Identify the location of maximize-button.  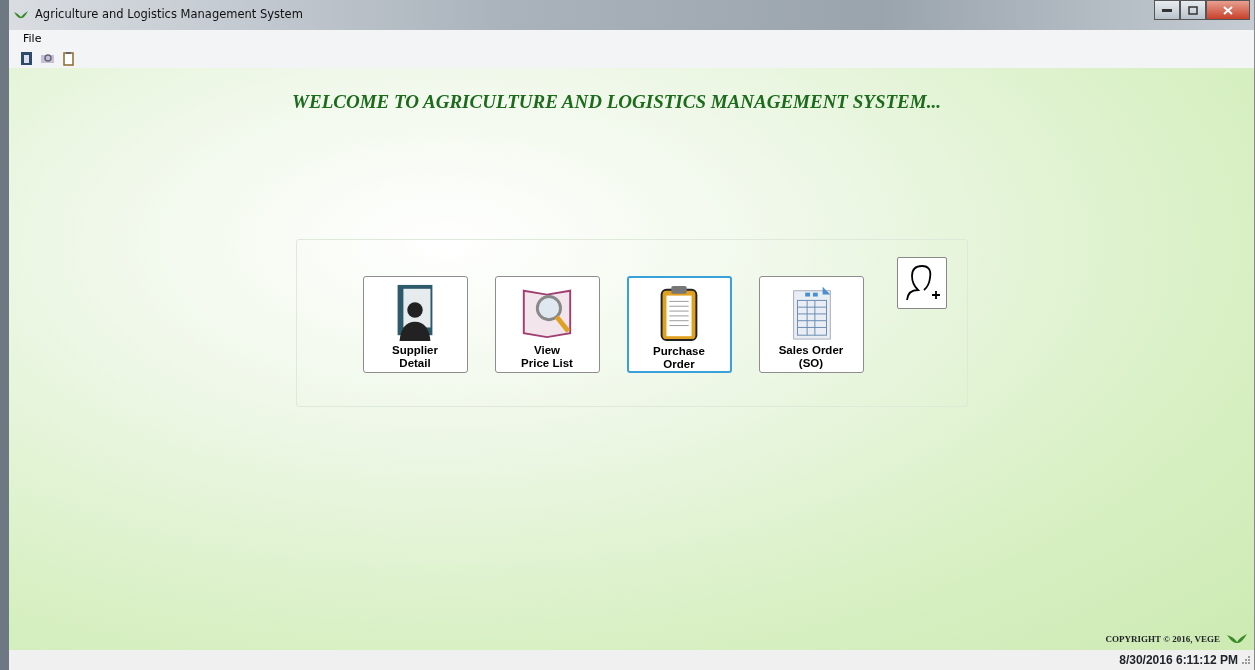
(1193, 10).